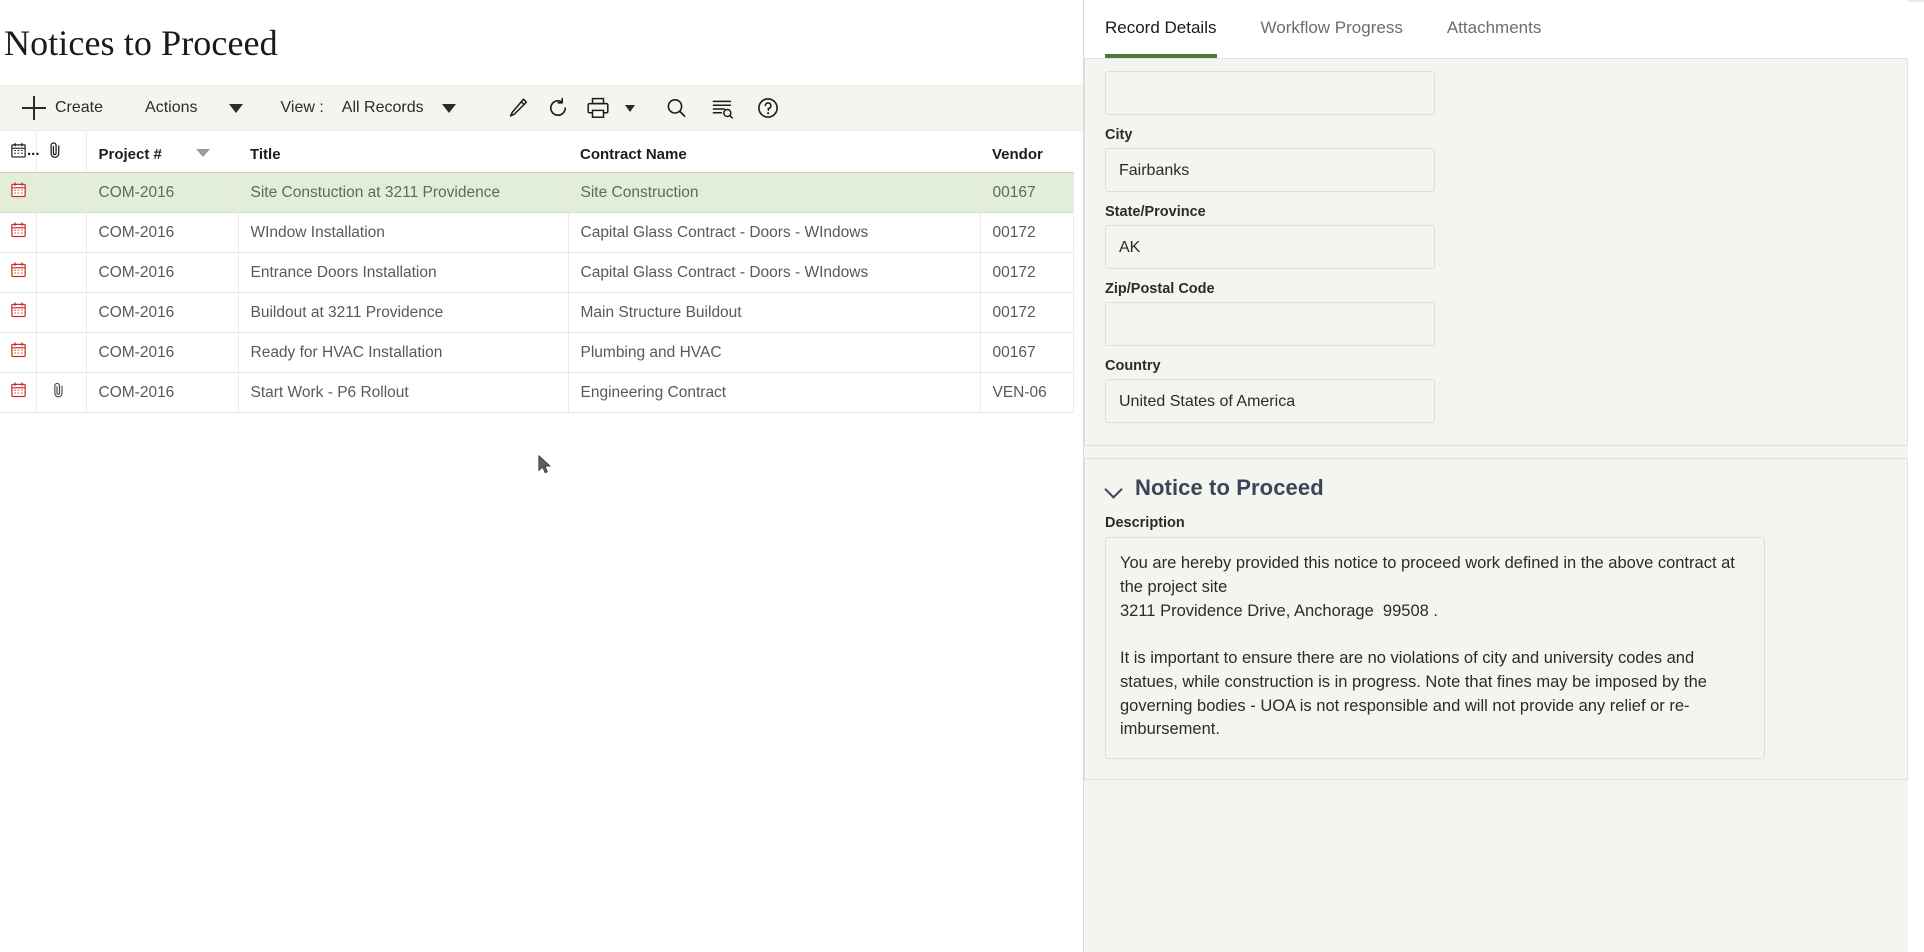 The image size is (1924, 952). I want to click on help-button, so click(768, 108).